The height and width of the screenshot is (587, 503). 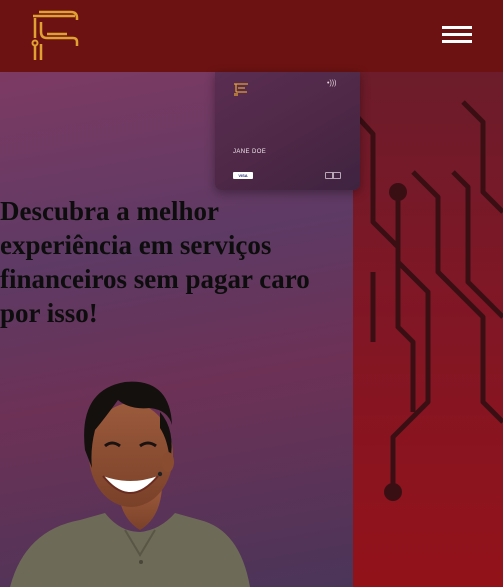 What do you see at coordinates (250, 152) in the screenshot?
I see `card-holder-name: JANE DOE` at bounding box center [250, 152].